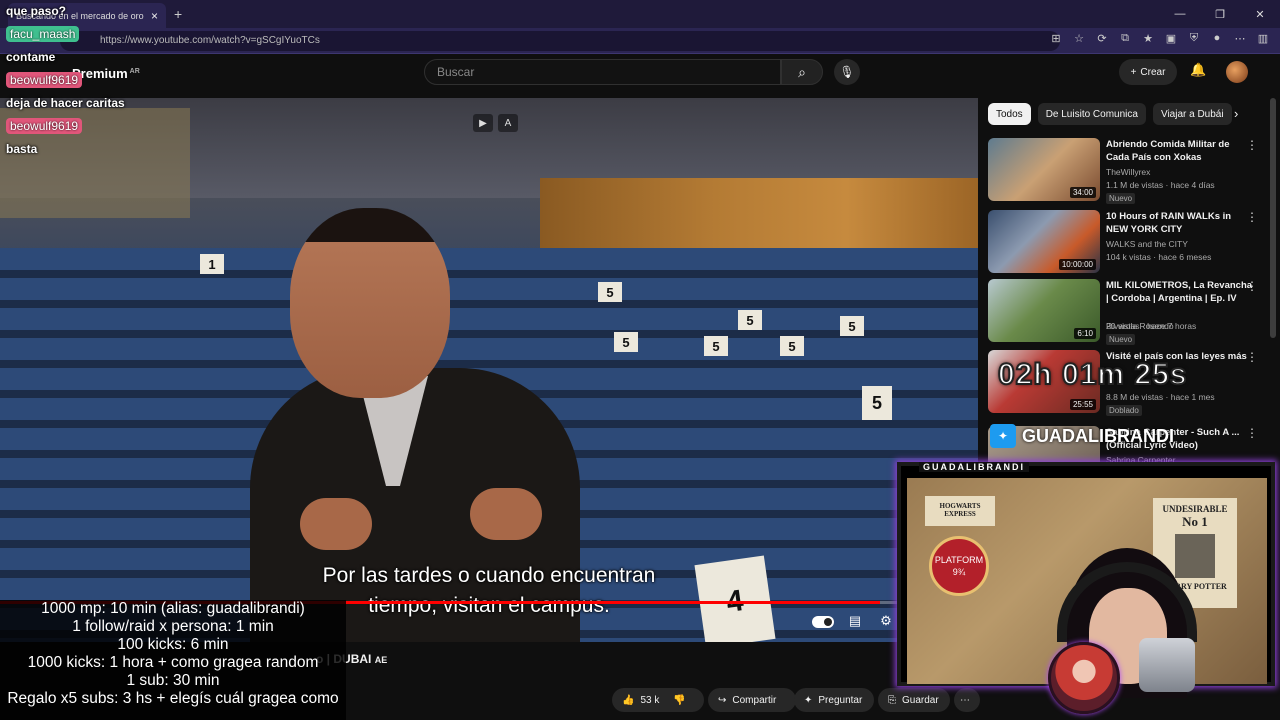 Image resolution: width=1280 pixels, height=720 pixels. What do you see at coordinates (1079, 38) in the screenshot?
I see `bookmark-star-icon: ☆` at bounding box center [1079, 38].